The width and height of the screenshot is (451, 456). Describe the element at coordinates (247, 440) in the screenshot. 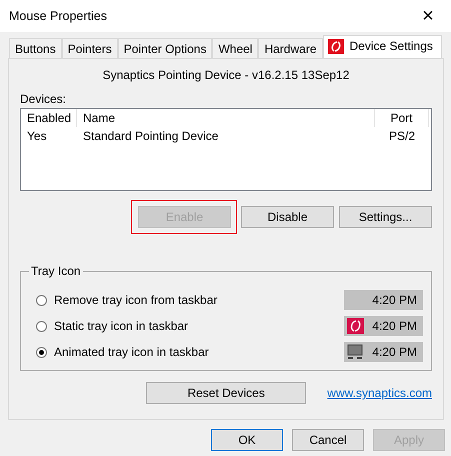

I see `dialog-button: OK` at that location.